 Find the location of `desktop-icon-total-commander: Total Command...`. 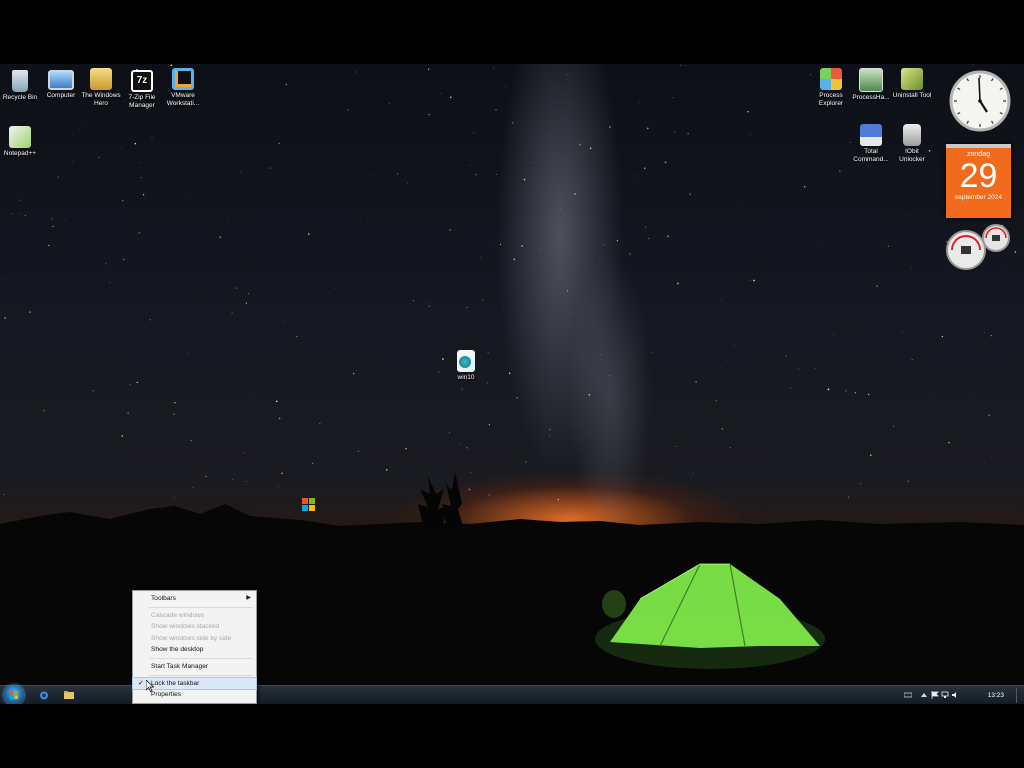

desktop-icon-total-commander: Total Command... is located at coordinates (871, 144).